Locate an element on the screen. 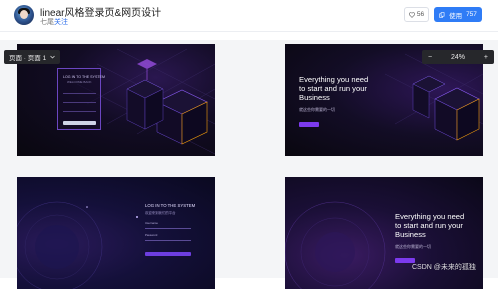 This screenshot has height=289, width=498. planet-orbit-art is located at coordinates (77, 245).